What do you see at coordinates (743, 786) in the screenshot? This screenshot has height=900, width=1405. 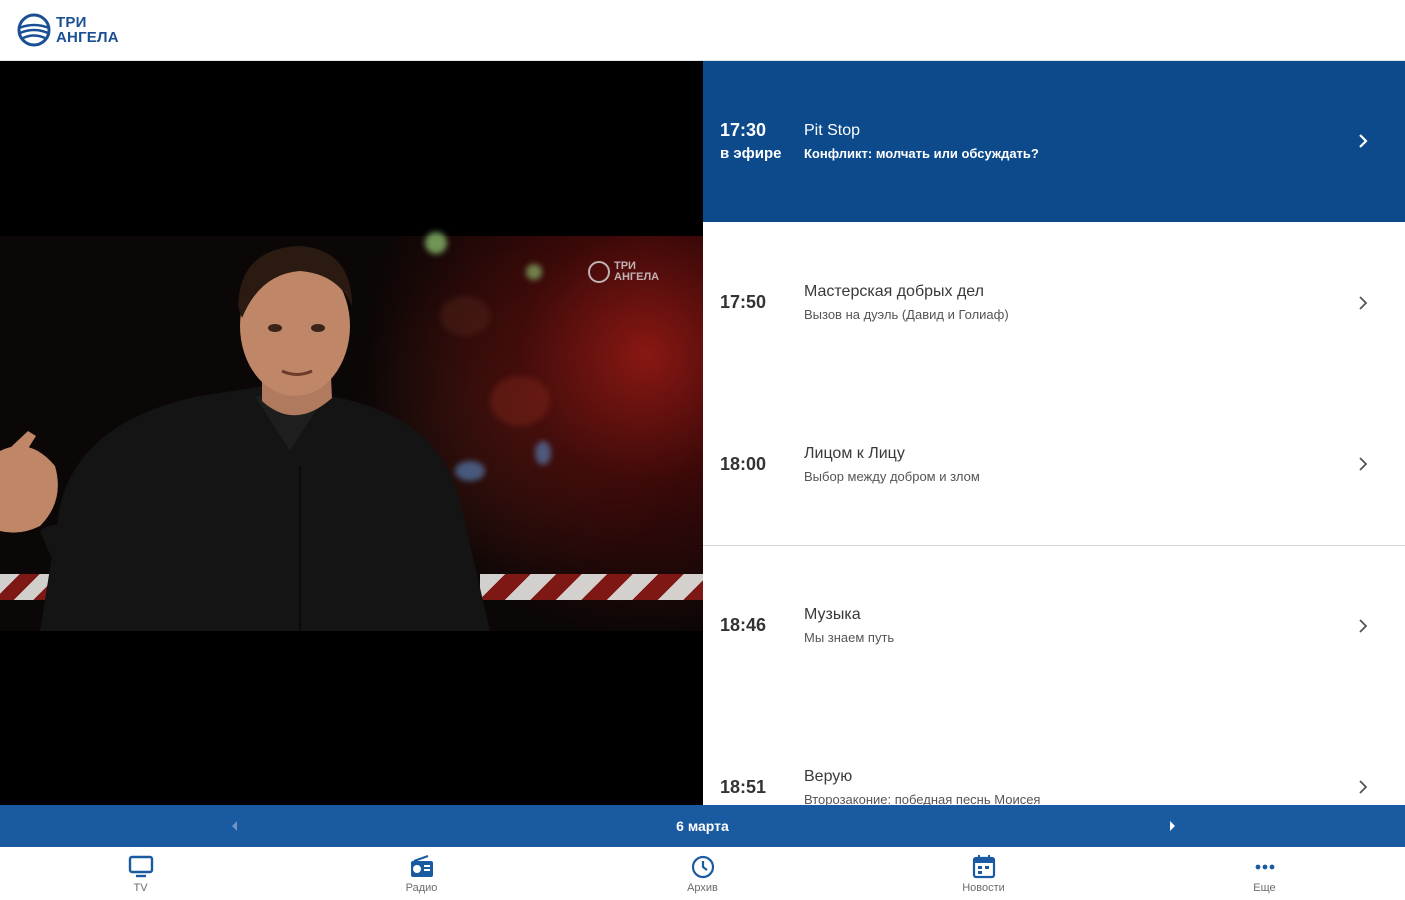 I see `schedule-time: 18:51` at bounding box center [743, 786].